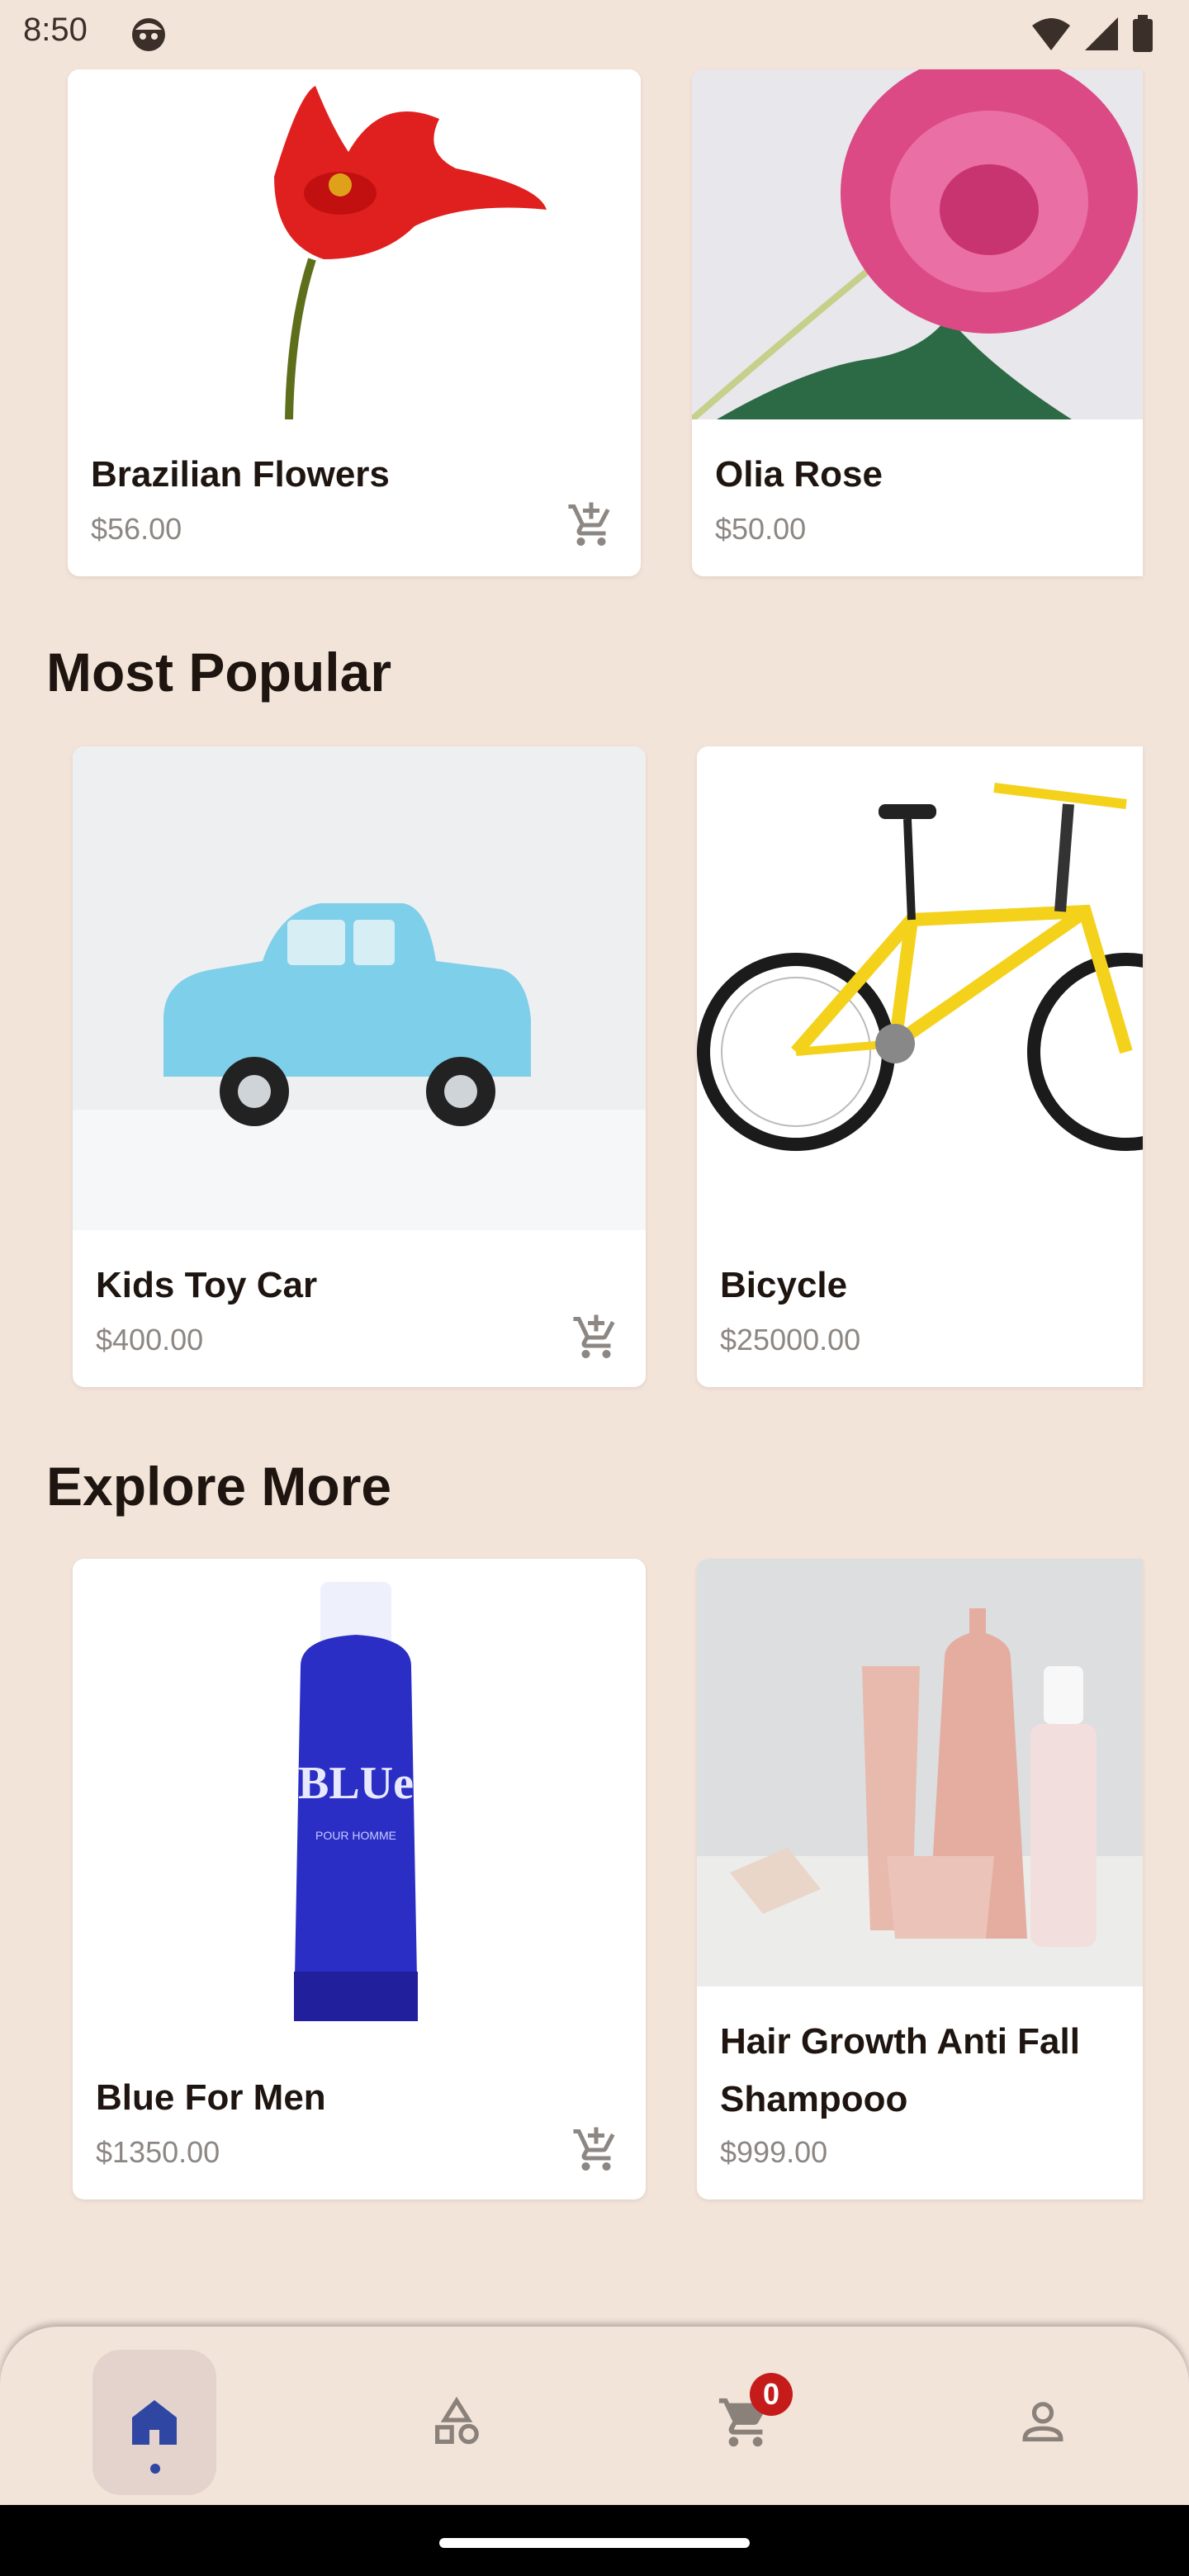 This screenshot has width=1189, height=2576. What do you see at coordinates (359, 988) in the screenshot?
I see `product-image-toy-car` at bounding box center [359, 988].